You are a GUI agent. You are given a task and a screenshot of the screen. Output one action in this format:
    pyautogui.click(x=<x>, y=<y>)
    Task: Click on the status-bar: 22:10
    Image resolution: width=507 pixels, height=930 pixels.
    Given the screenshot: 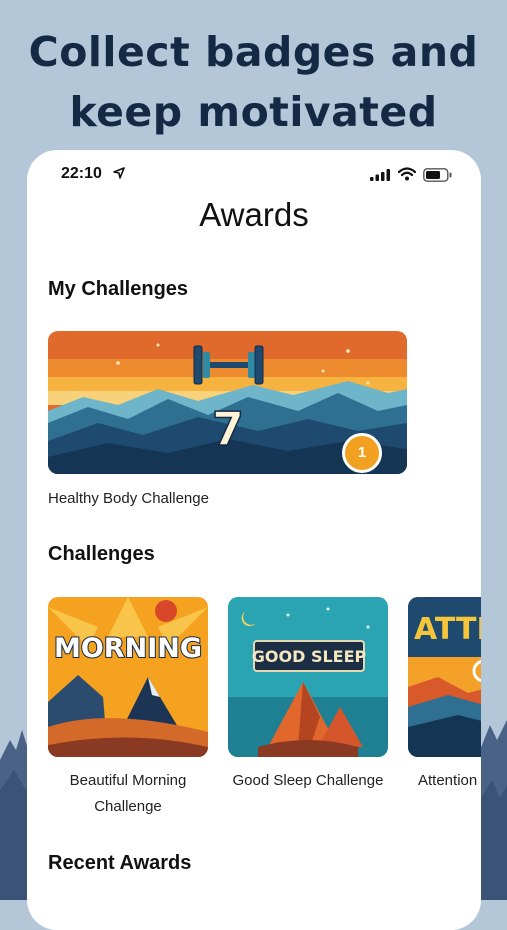 What is the action you would take?
    pyautogui.click(x=254, y=175)
    